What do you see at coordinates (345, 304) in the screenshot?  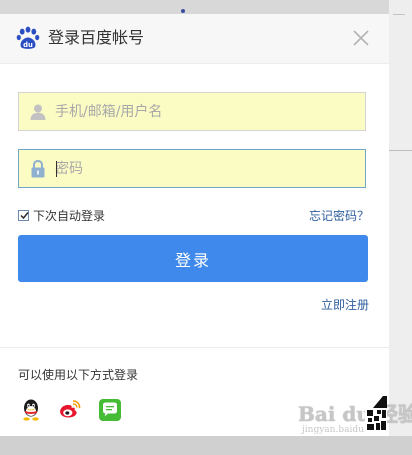 I see `register-link: 立即注册` at bounding box center [345, 304].